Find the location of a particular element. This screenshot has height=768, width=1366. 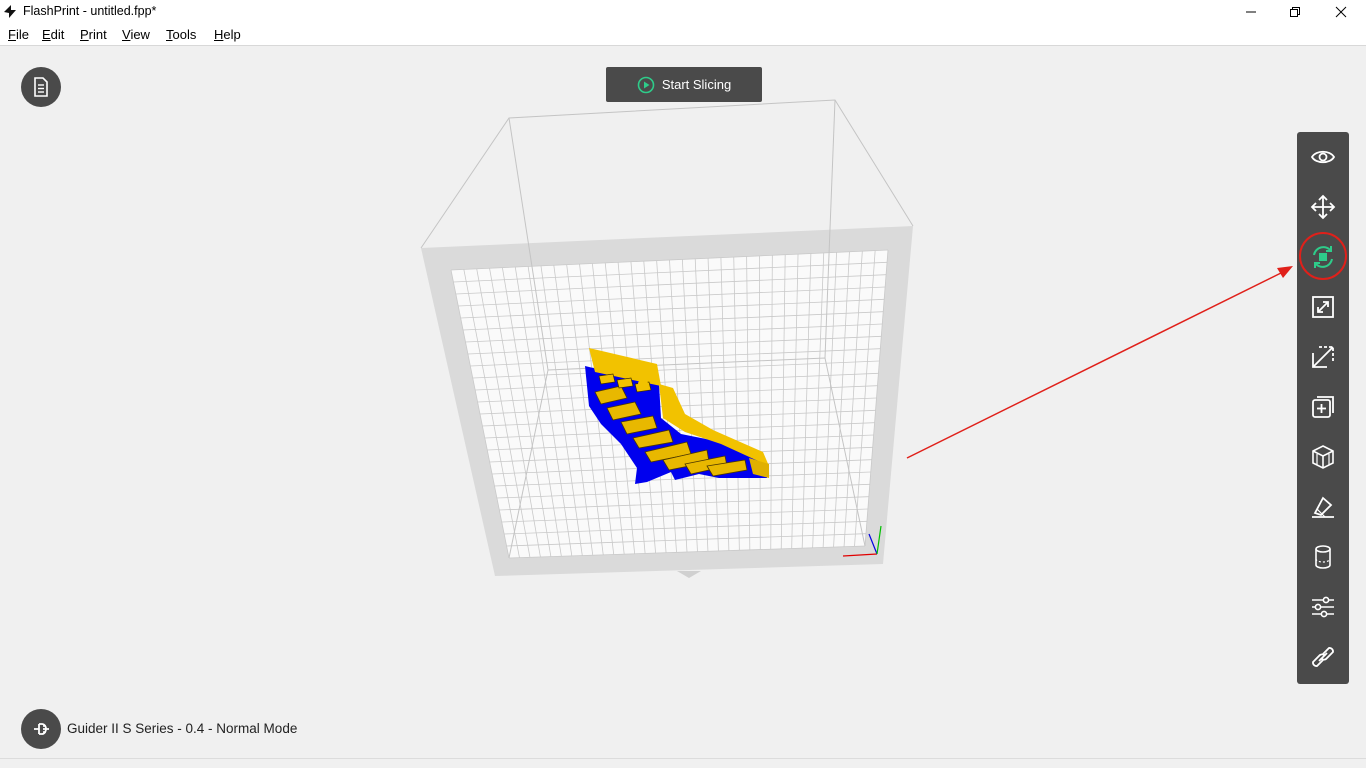

right-toolbar is located at coordinates (1323, 408).